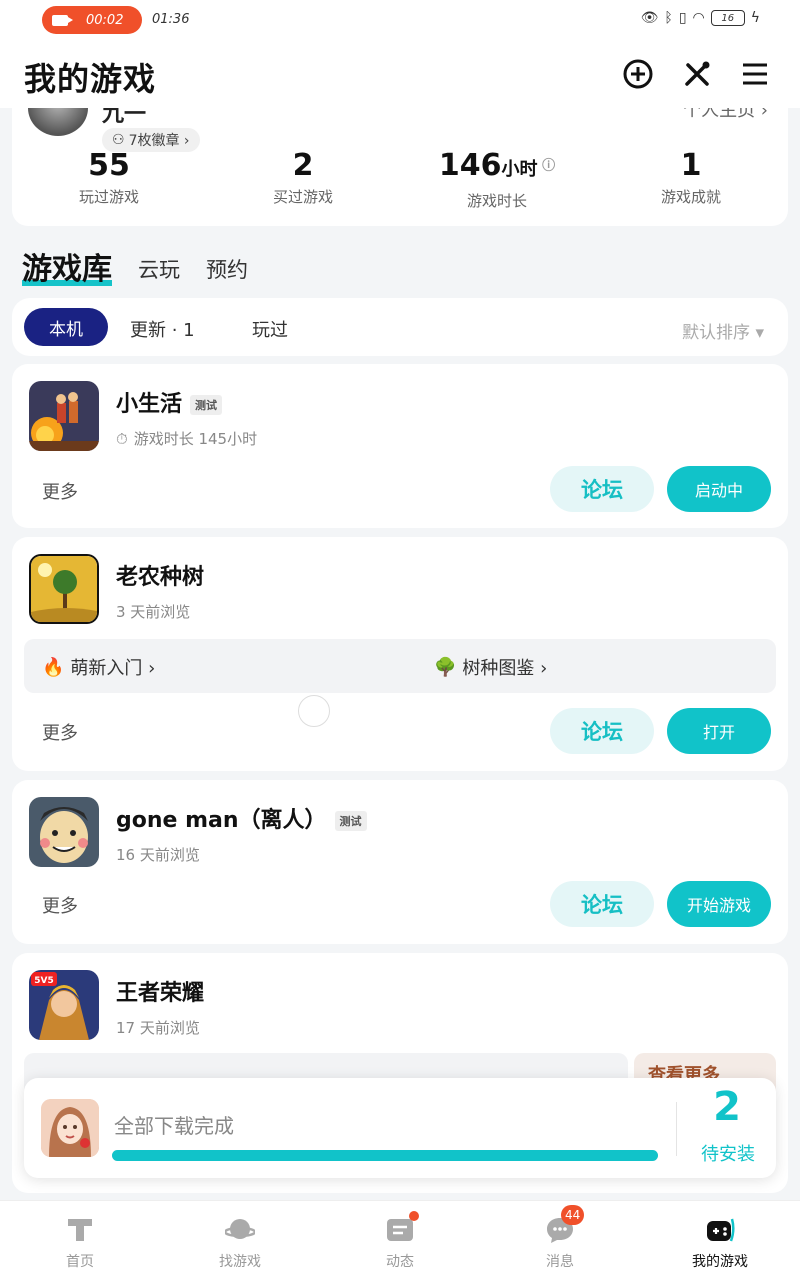 The width and height of the screenshot is (800, 1280). What do you see at coordinates (719, 489) in the screenshot?
I see `launch-button: 启动中` at bounding box center [719, 489].